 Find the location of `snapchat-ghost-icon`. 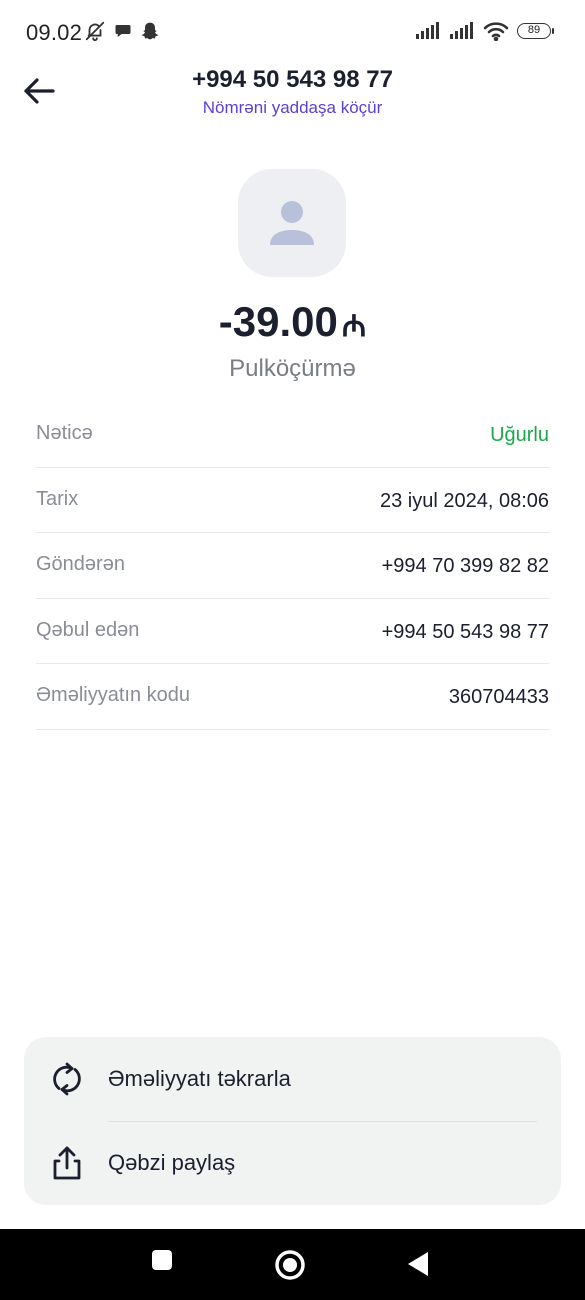

snapchat-ghost-icon is located at coordinates (150, 31).